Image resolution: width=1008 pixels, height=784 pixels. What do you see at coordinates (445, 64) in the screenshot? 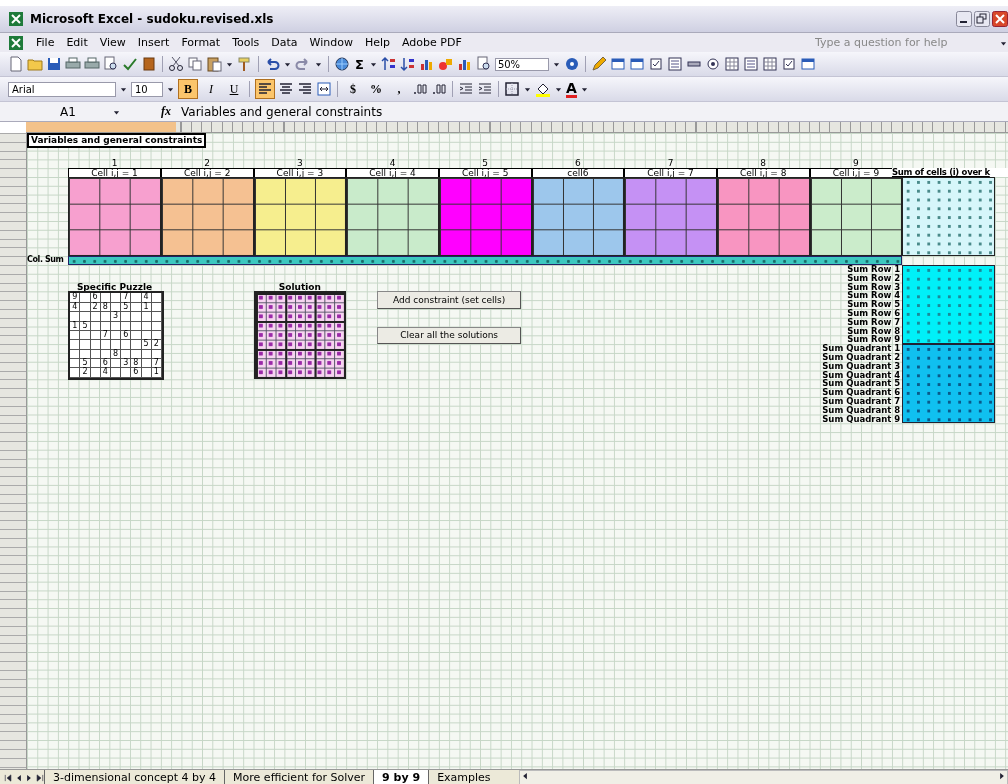
I see `shapes-icon` at bounding box center [445, 64].